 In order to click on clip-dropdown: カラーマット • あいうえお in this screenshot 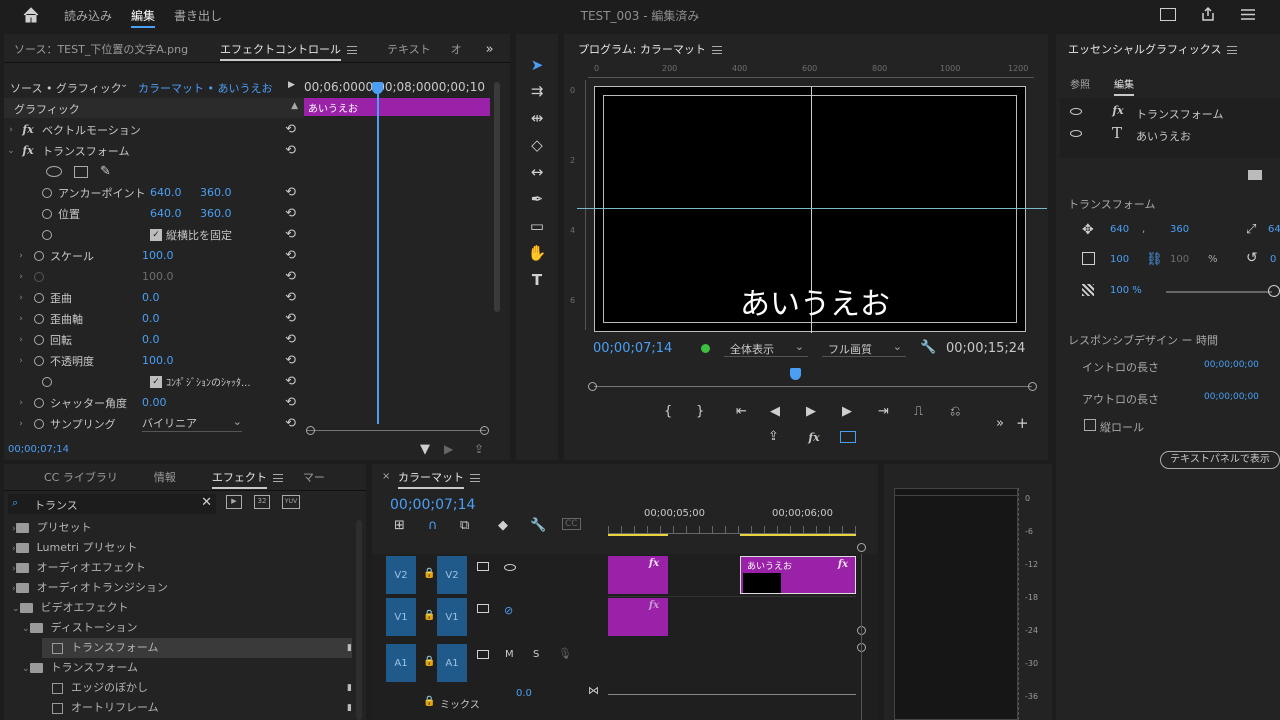, I will do `click(205, 88)`.